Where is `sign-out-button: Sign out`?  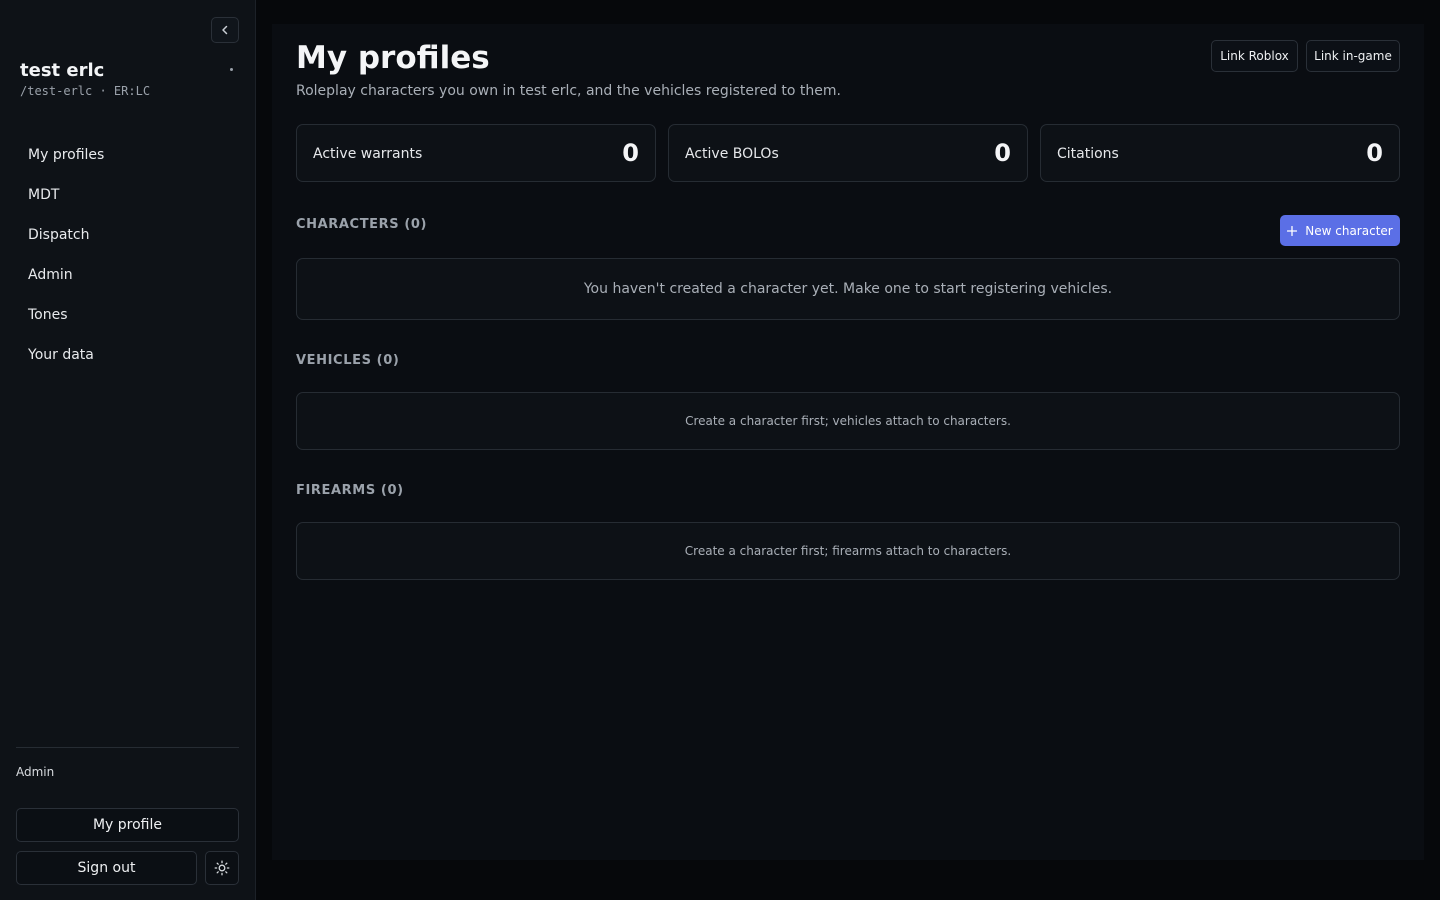 sign-out-button: Sign out is located at coordinates (106, 868).